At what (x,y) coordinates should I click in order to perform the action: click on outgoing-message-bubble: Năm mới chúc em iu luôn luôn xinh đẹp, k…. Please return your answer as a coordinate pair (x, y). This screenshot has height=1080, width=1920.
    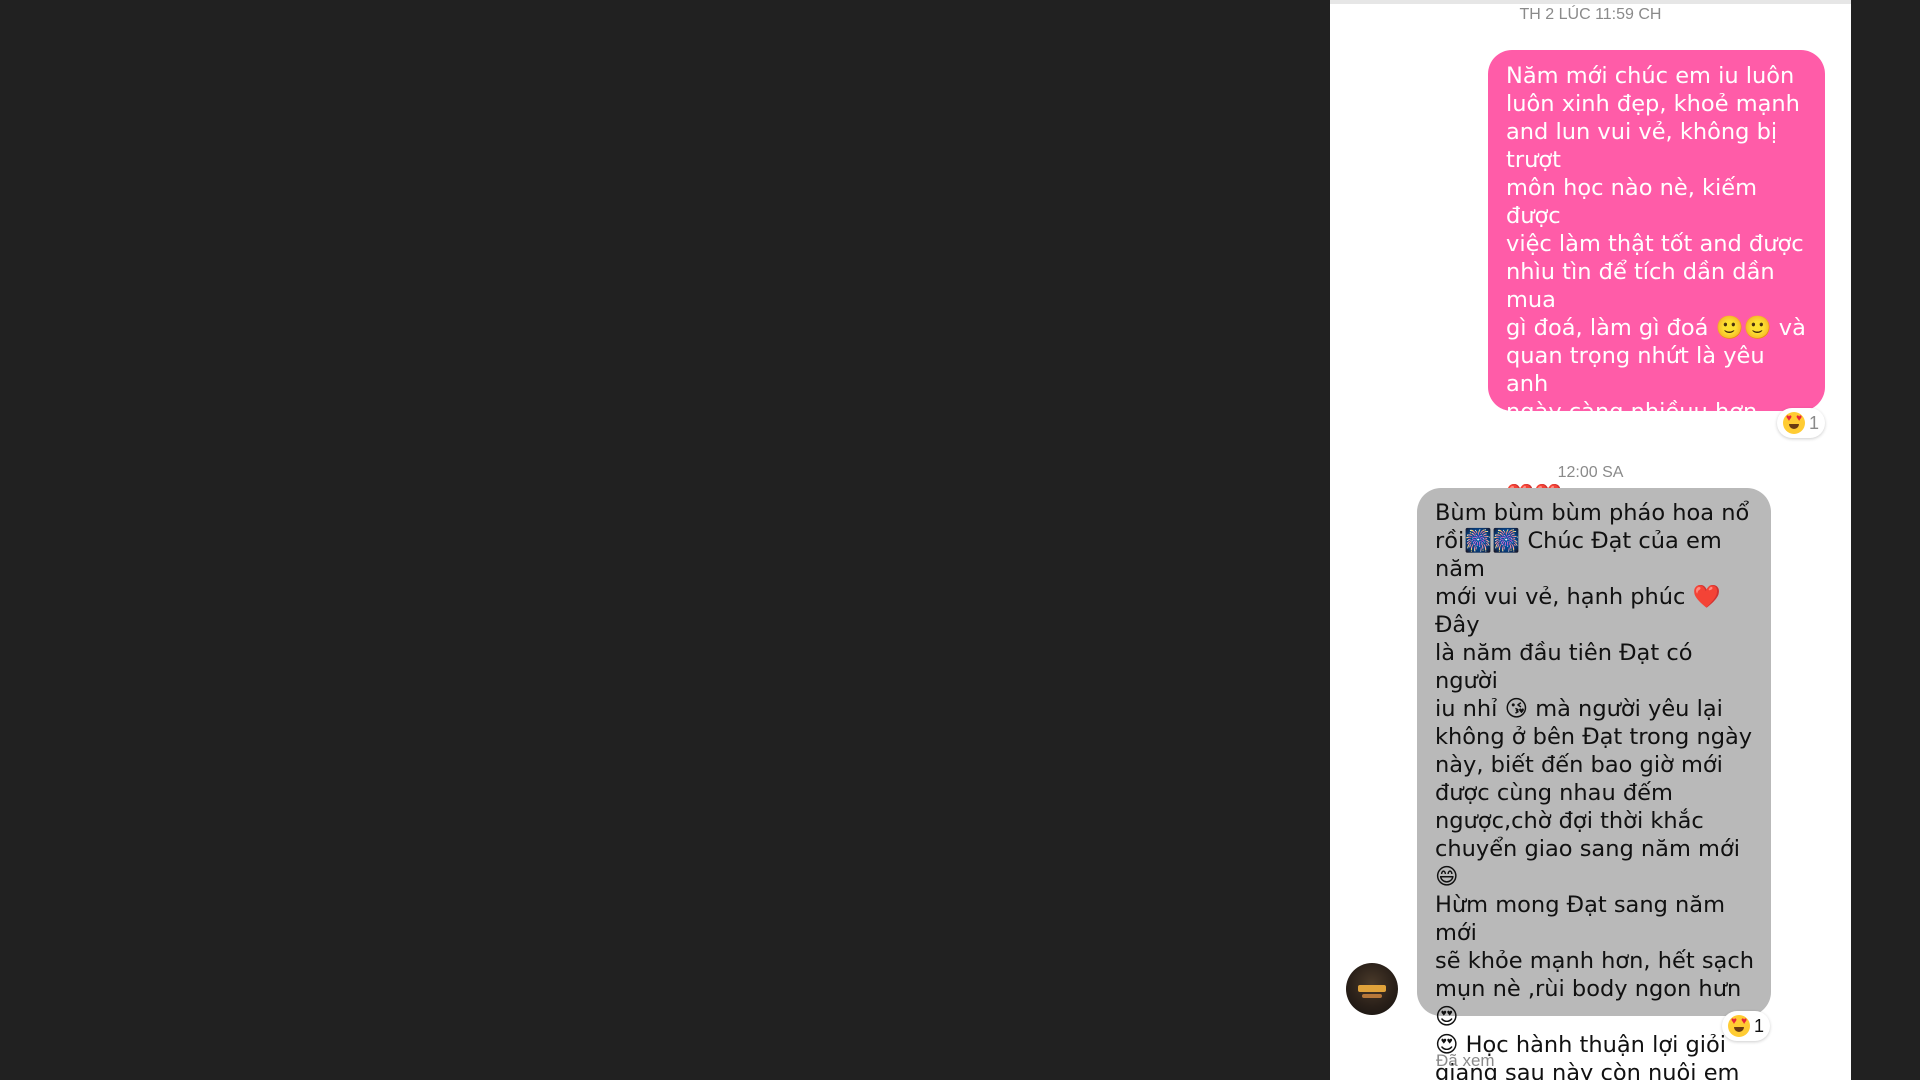
    Looking at the image, I should click on (1656, 293).